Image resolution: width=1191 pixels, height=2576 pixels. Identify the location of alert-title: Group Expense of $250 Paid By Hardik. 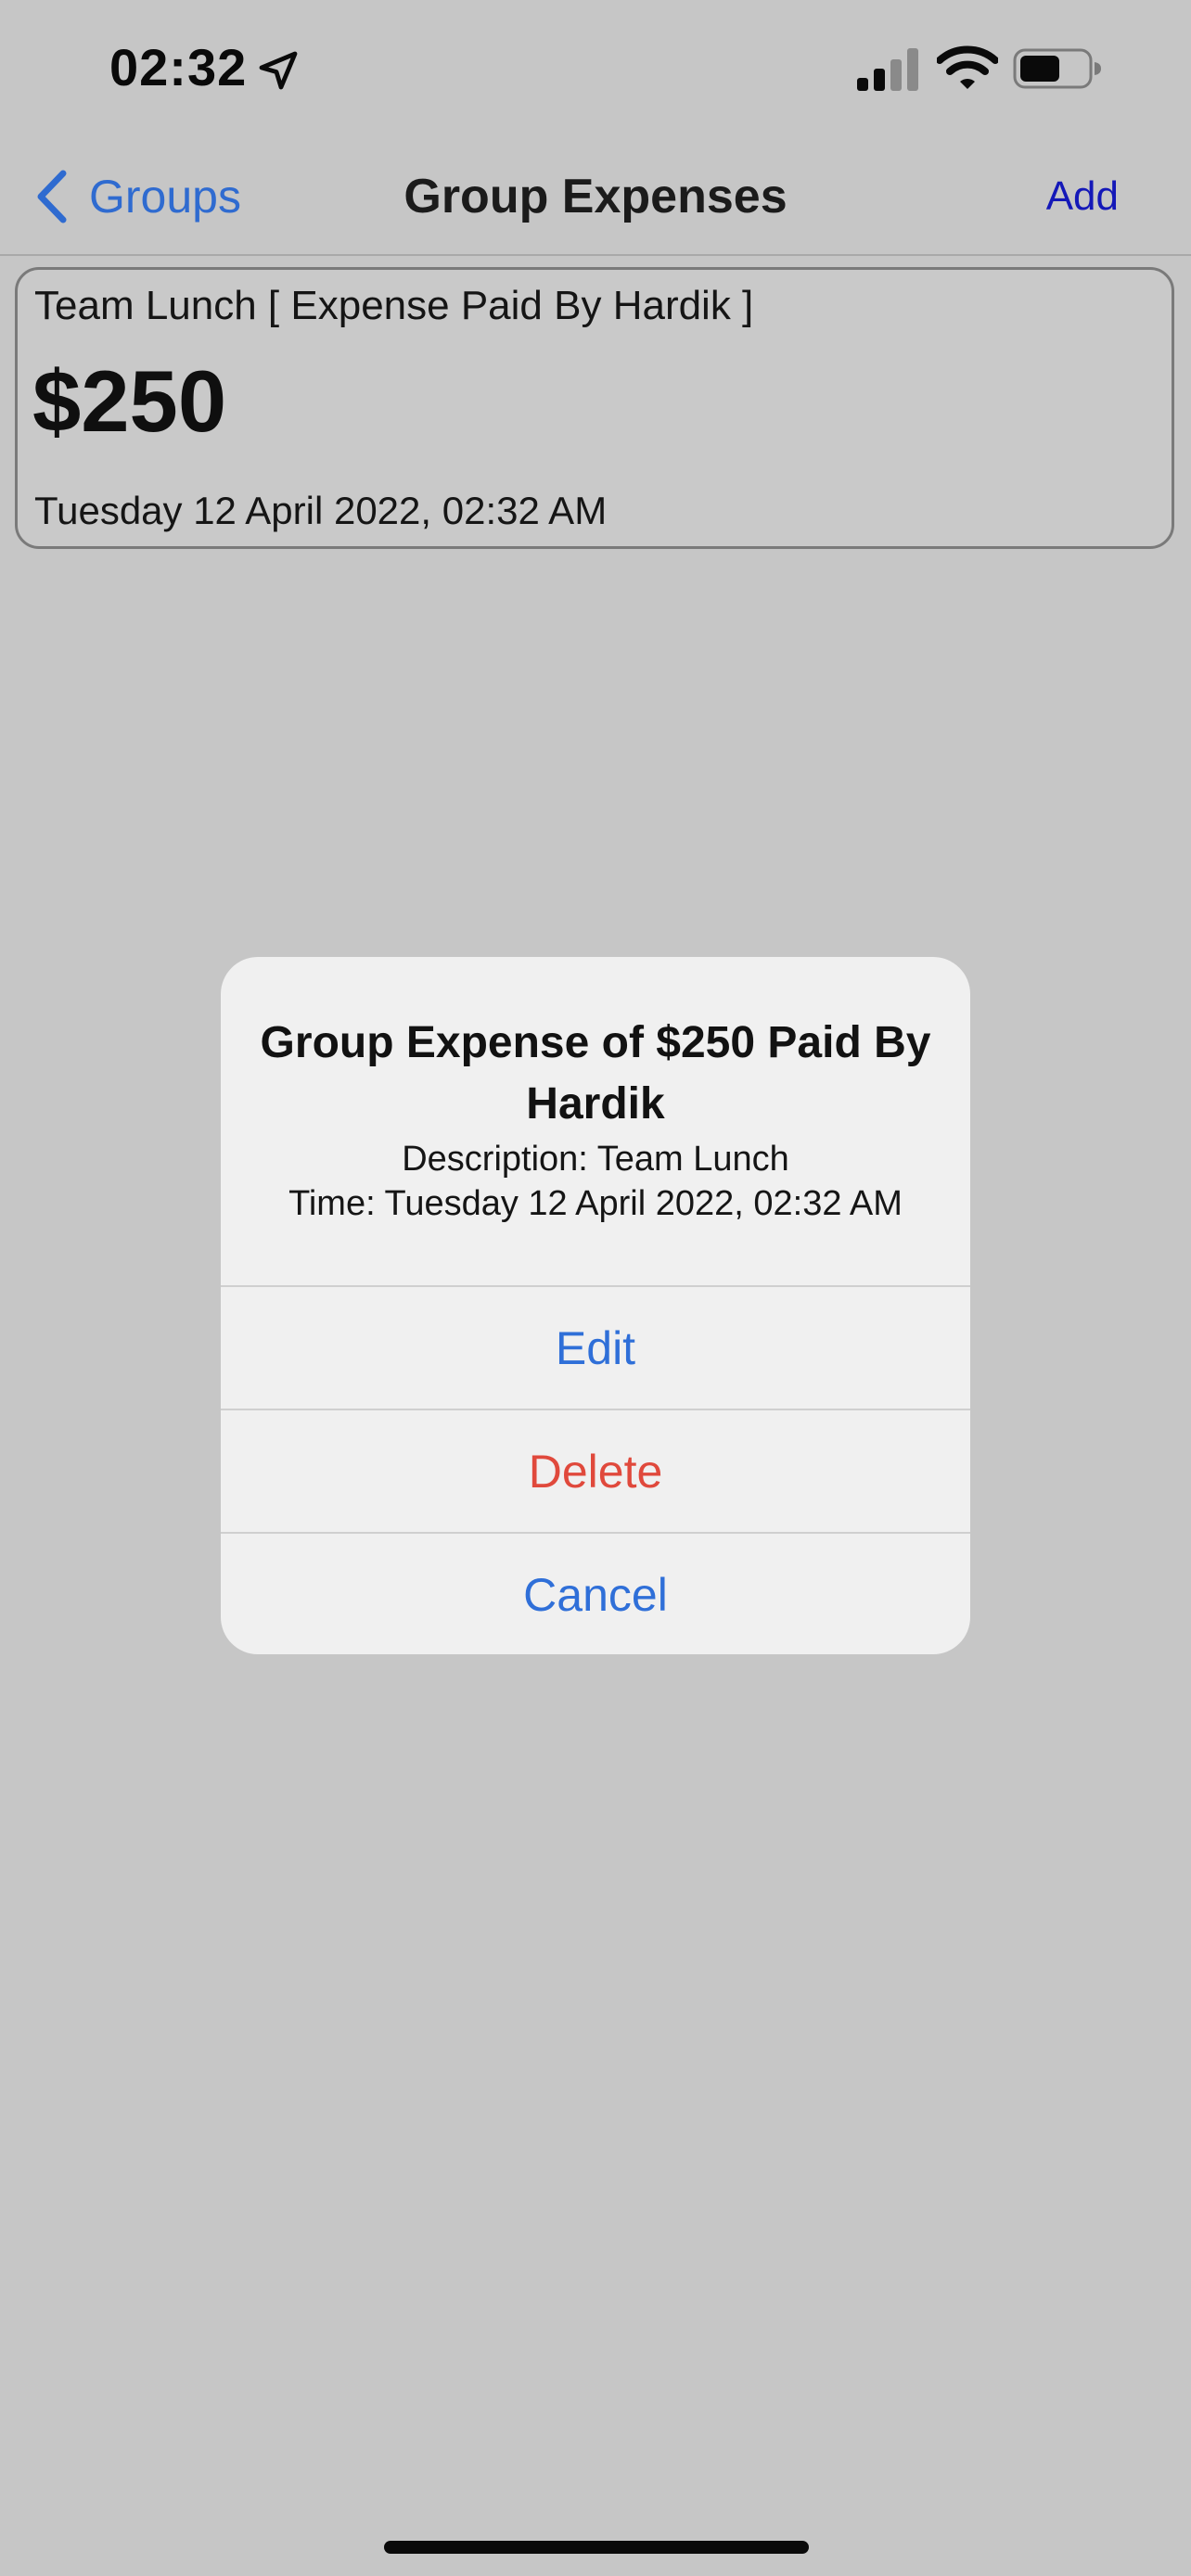
(595, 1073).